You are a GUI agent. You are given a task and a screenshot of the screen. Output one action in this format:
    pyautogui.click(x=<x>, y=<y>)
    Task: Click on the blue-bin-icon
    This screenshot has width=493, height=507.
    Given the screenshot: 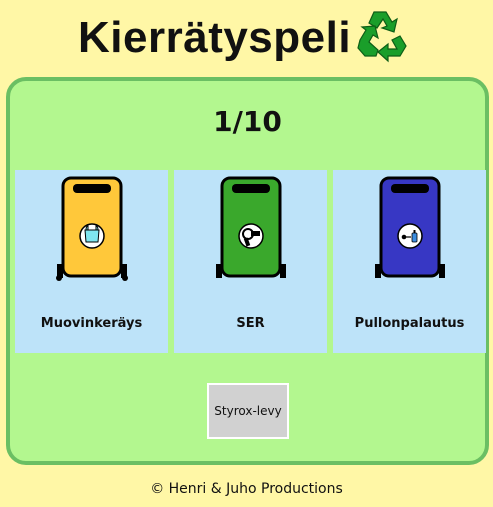 What is the action you would take?
    pyautogui.click(x=410, y=227)
    